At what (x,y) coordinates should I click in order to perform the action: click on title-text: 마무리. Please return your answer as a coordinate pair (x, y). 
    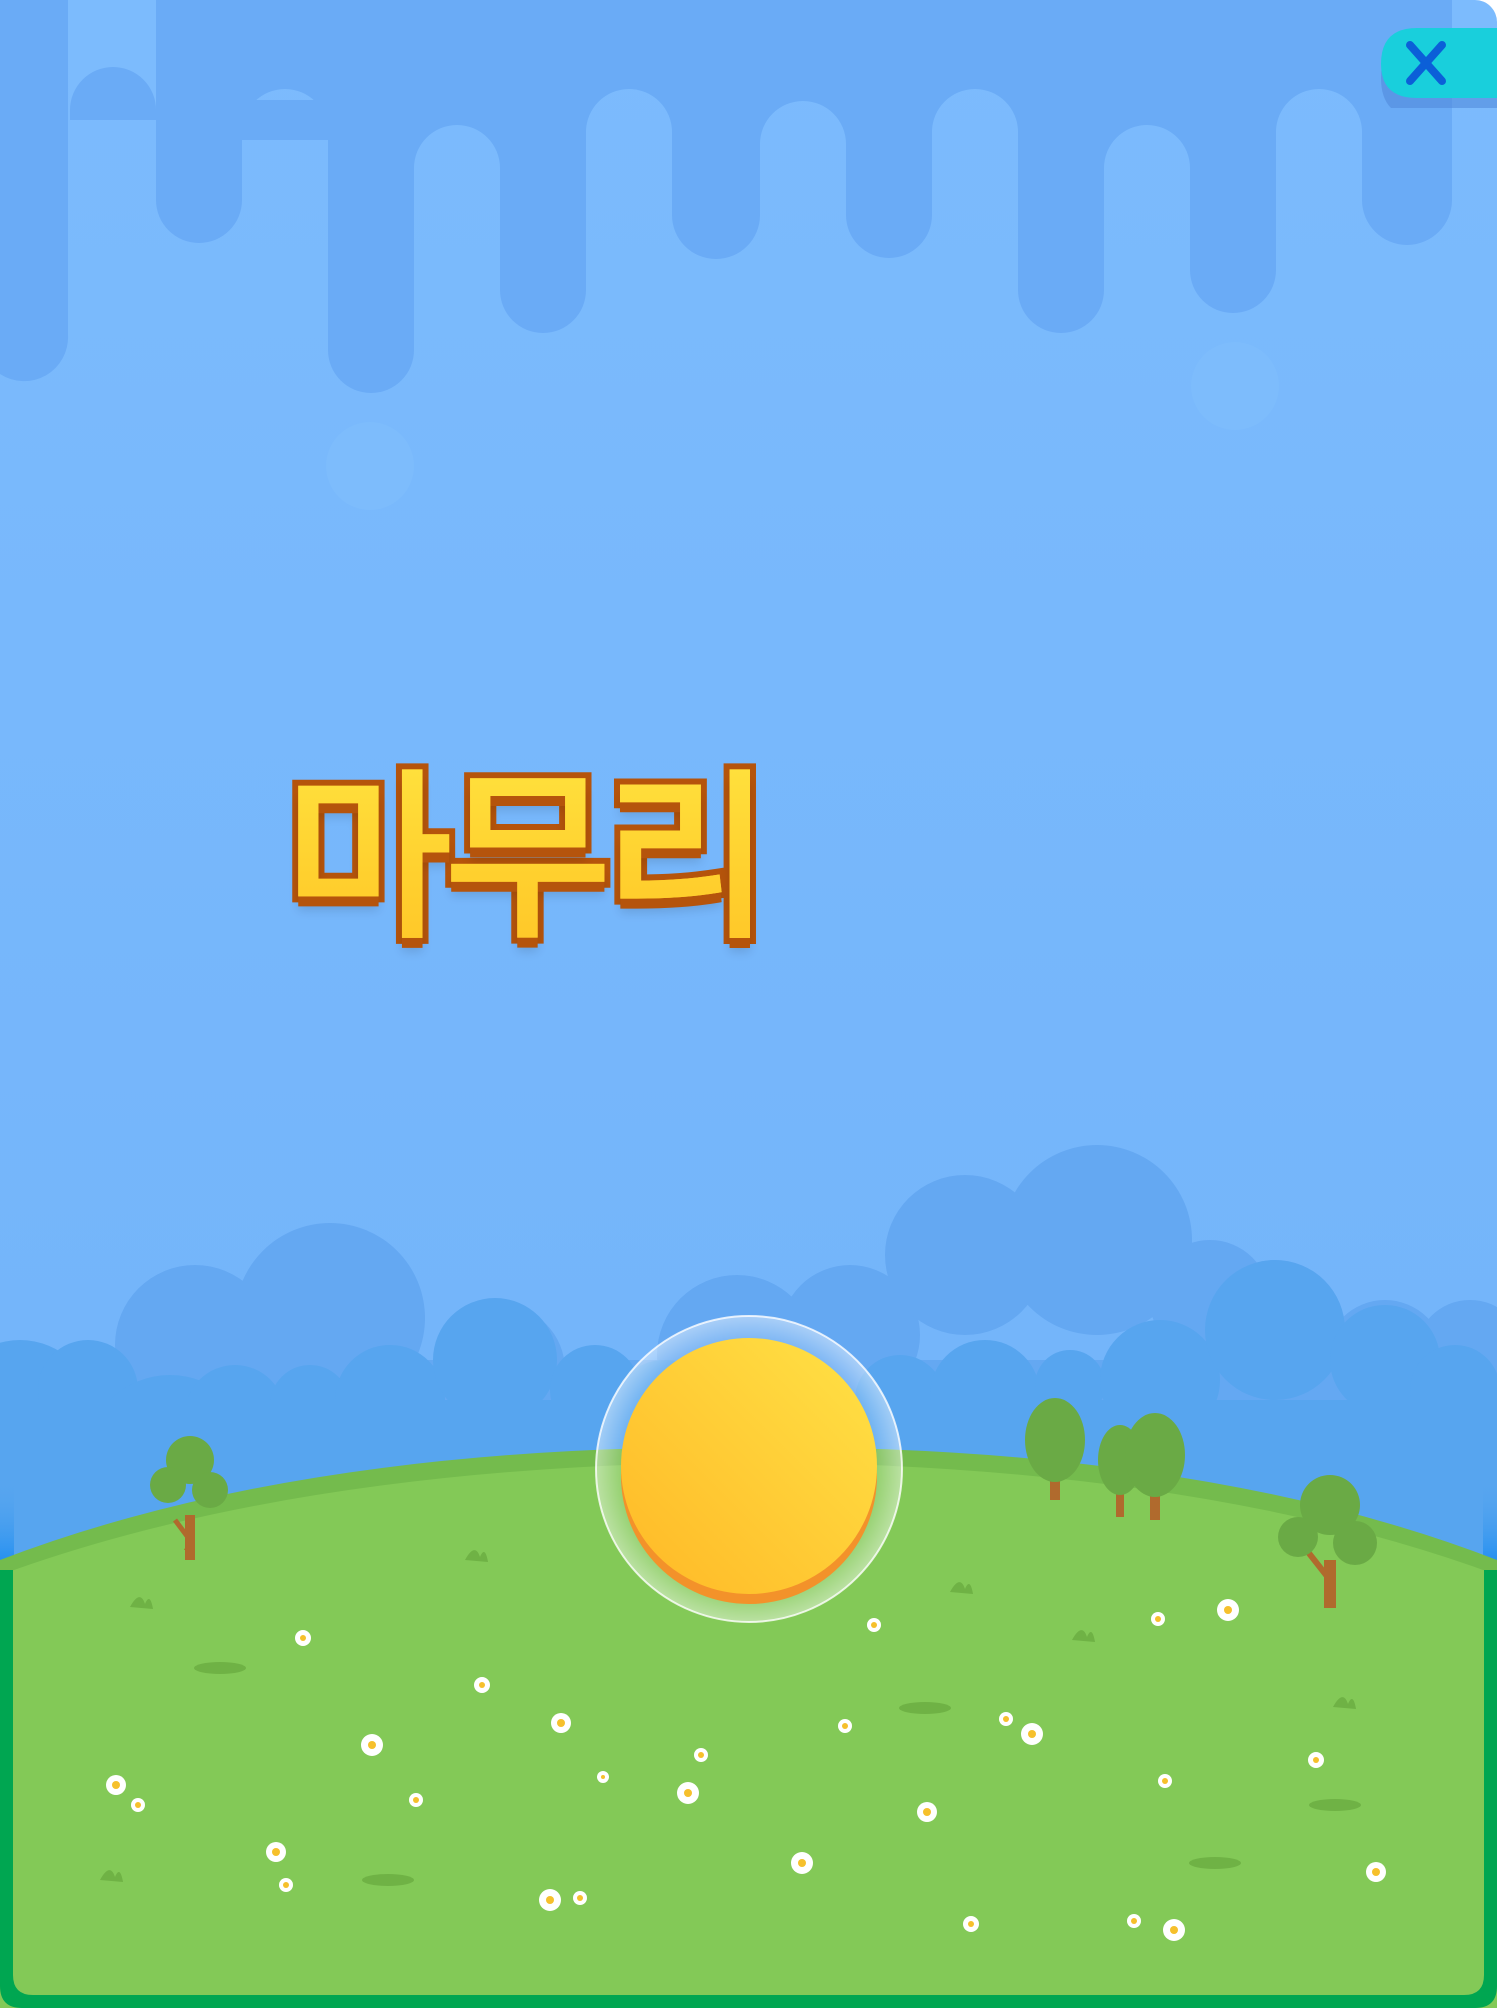
    Looking at the image, I should click on (528, 859).